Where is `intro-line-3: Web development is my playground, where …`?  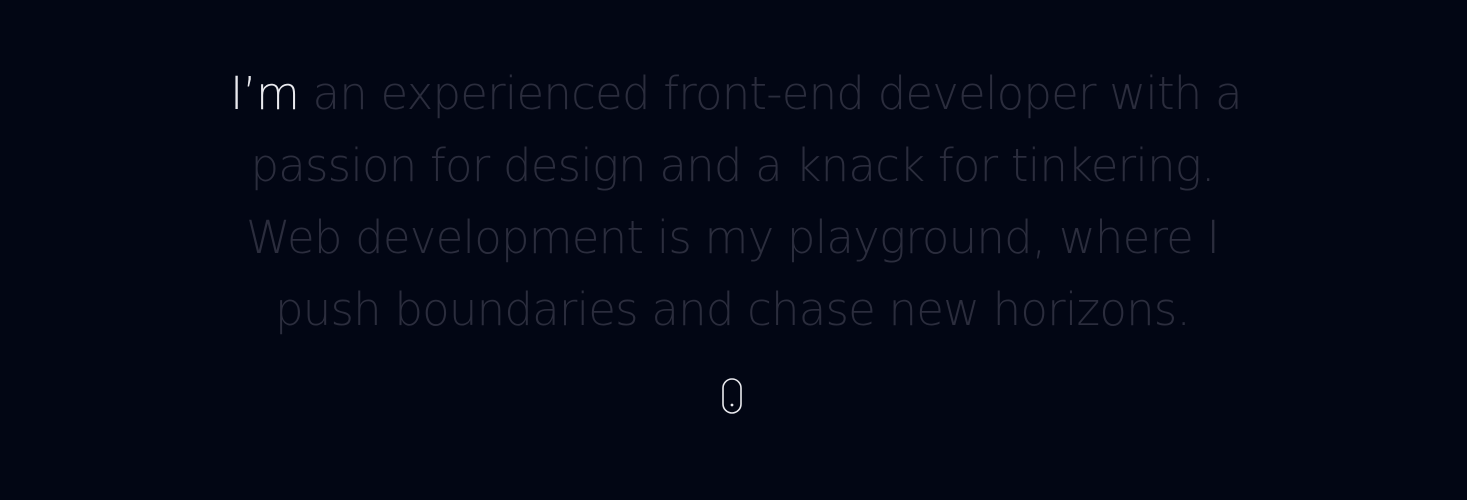
intro-line-3: Web development is my playground, where … is located at coordinates (732, 237).